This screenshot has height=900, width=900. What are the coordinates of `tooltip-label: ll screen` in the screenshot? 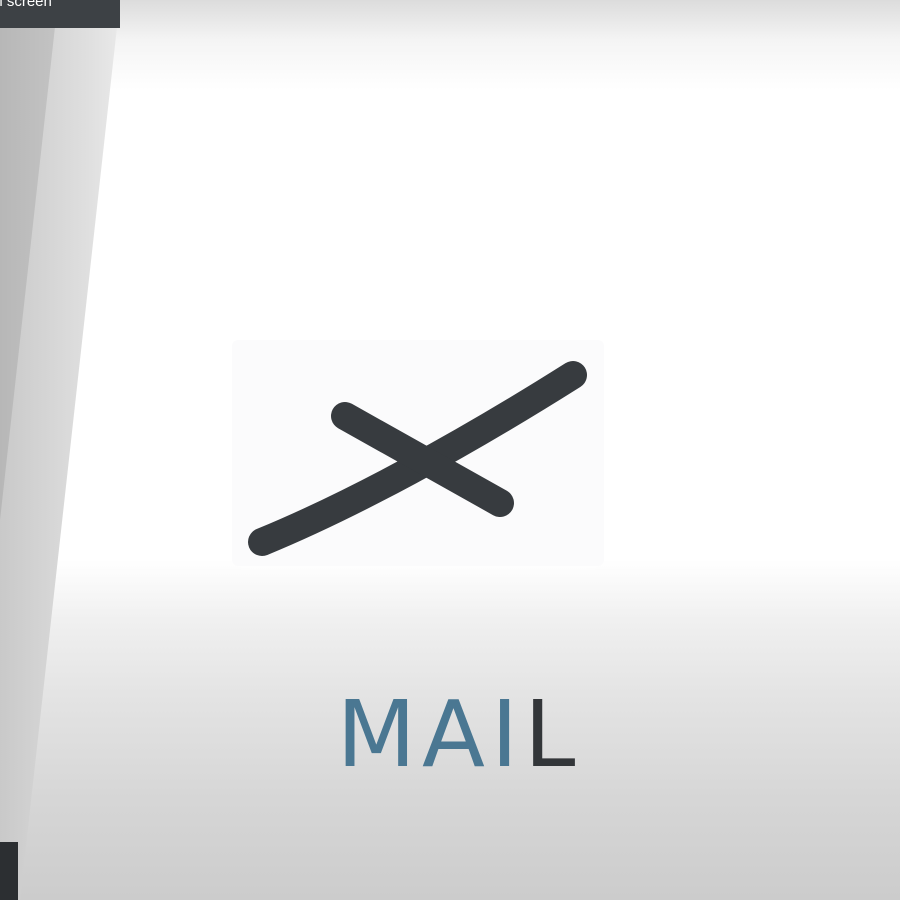 It's located at (26, 5).